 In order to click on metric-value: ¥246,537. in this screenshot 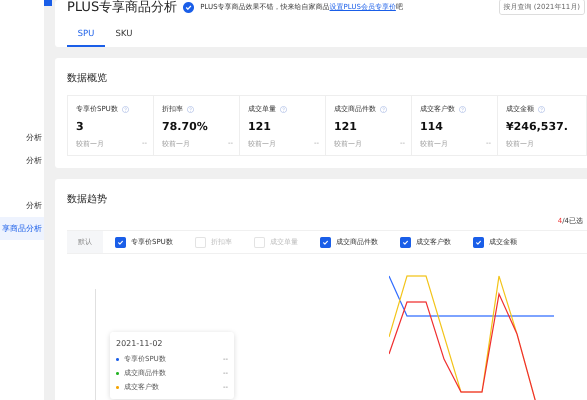, I will do `click(537, 126)`.